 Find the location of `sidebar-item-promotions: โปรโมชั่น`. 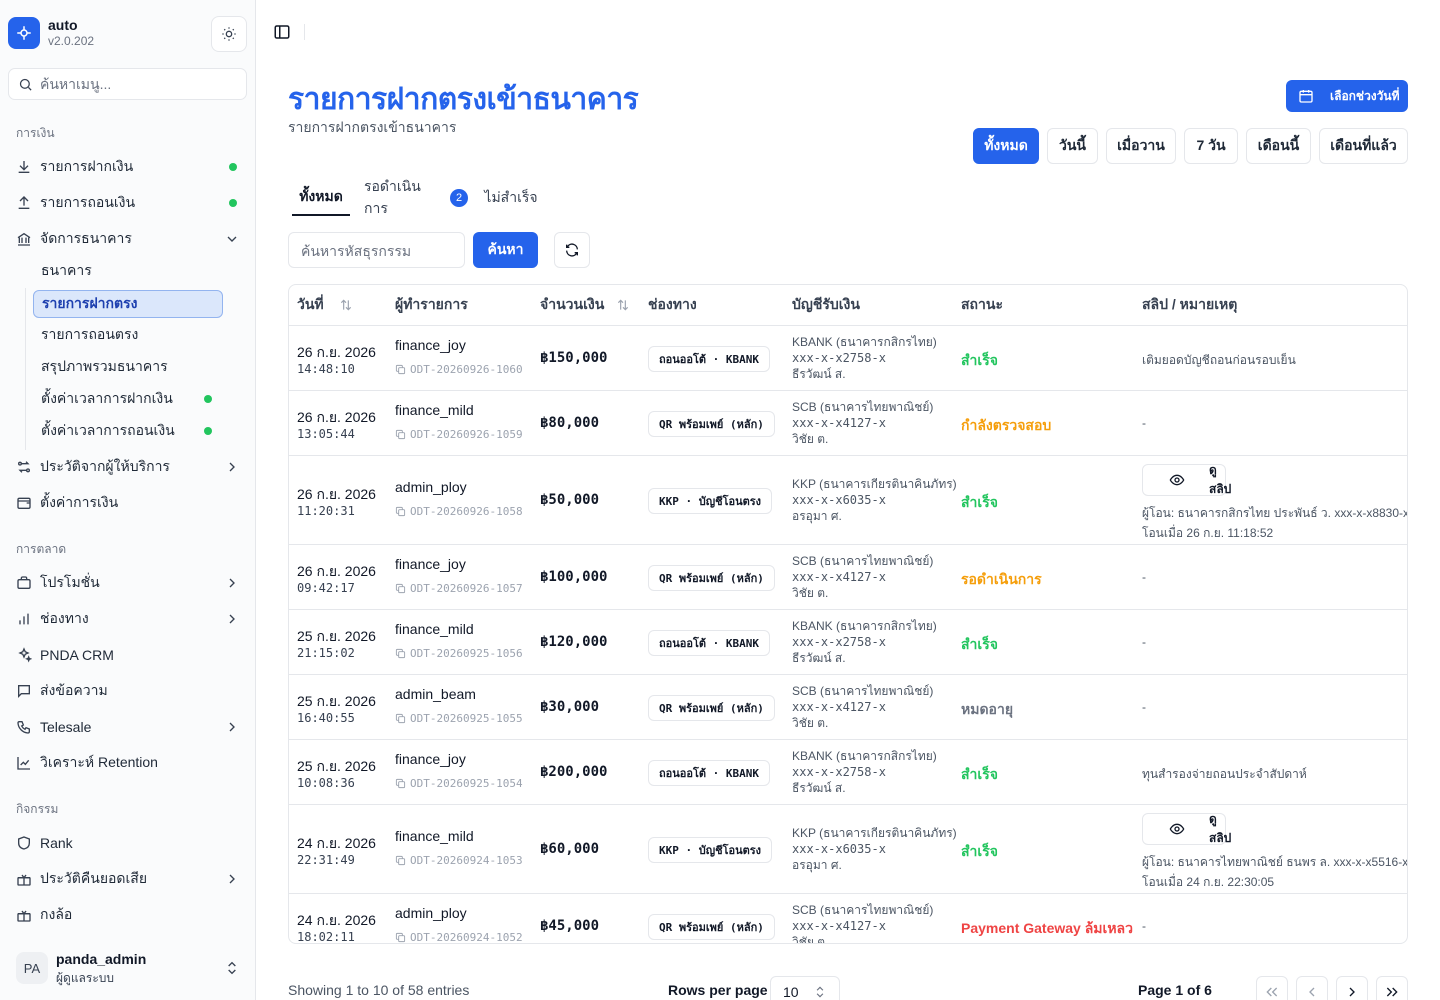

sidebar-item-promotions: โปรโมชั่น is located at coordinates (128, 583).